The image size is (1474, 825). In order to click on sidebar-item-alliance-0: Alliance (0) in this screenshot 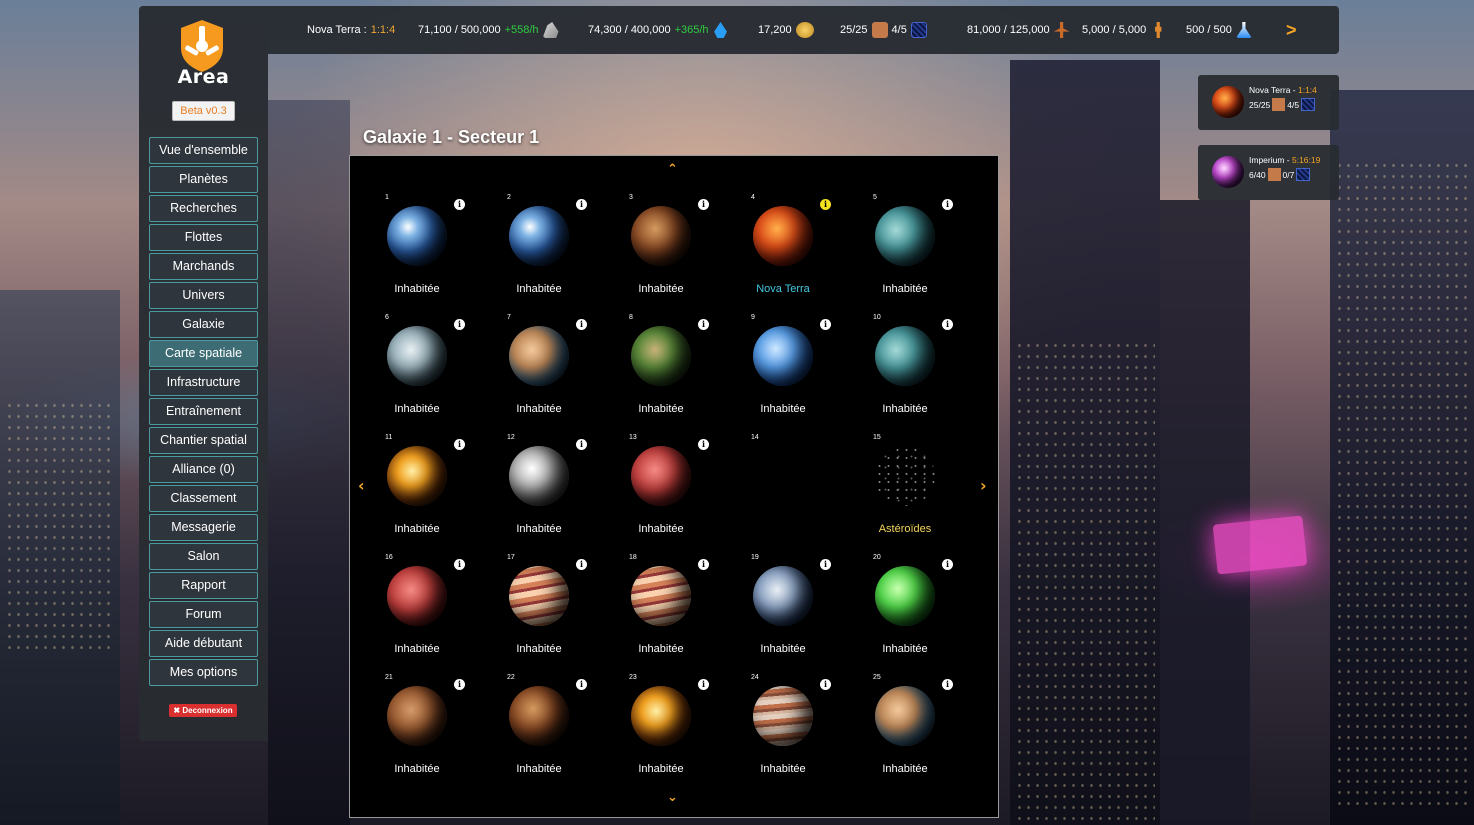, I will do `click(203, 469)`.